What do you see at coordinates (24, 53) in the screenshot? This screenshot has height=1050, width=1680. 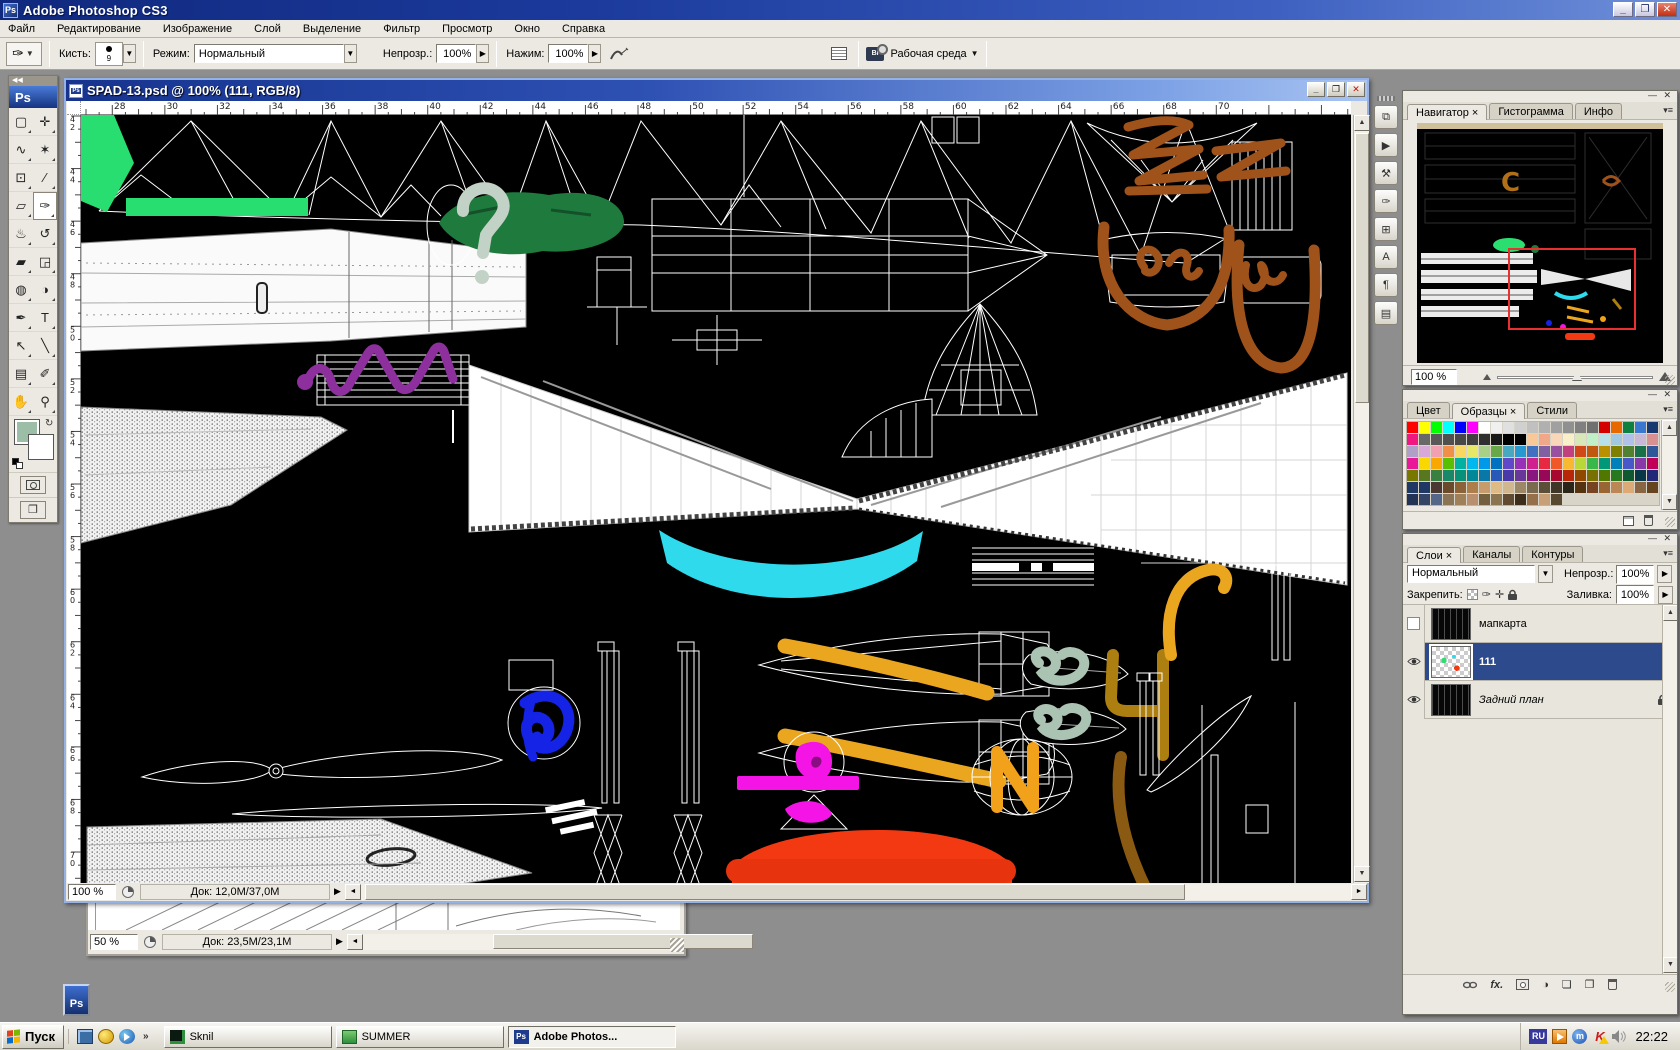 I see `tool-preset-picker: ✑ ▼` at bounding box center [24, 53].